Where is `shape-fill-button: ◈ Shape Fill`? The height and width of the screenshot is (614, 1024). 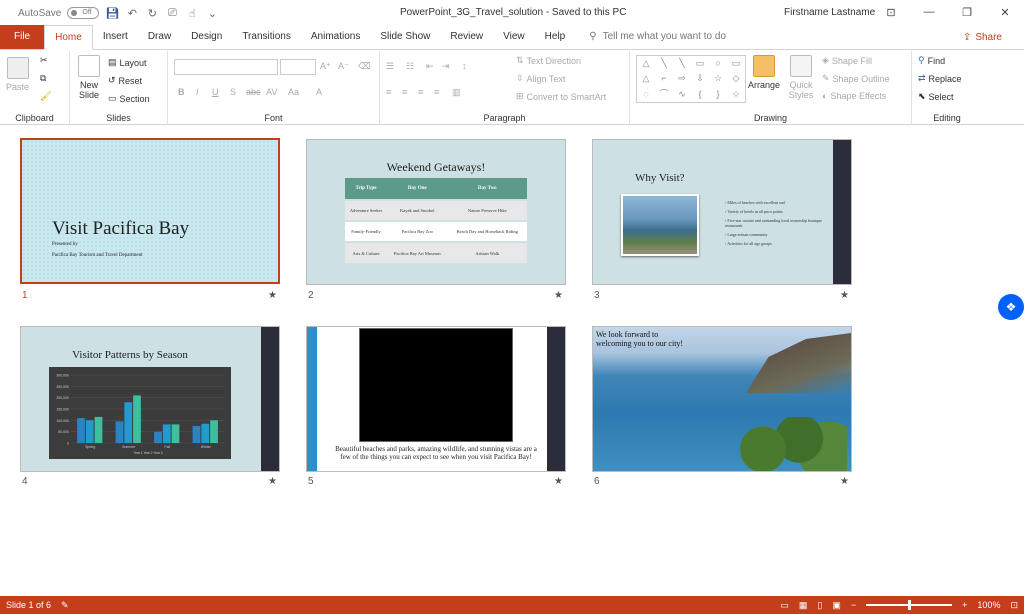
shape-fill-button: ◈ Shape Fill is located at coordinates (847, 60).